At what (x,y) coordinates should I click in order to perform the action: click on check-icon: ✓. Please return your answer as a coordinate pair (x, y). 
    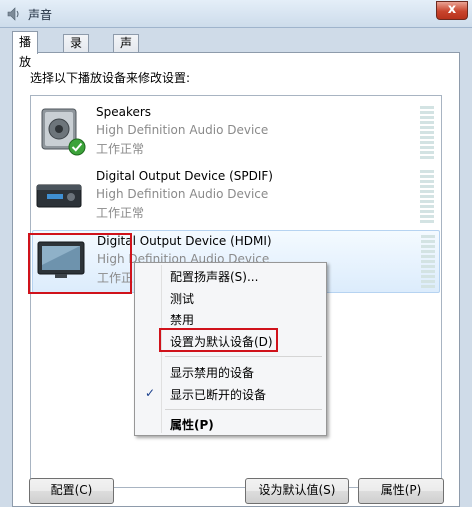
    Looking at the image, I should click on (150, 393).